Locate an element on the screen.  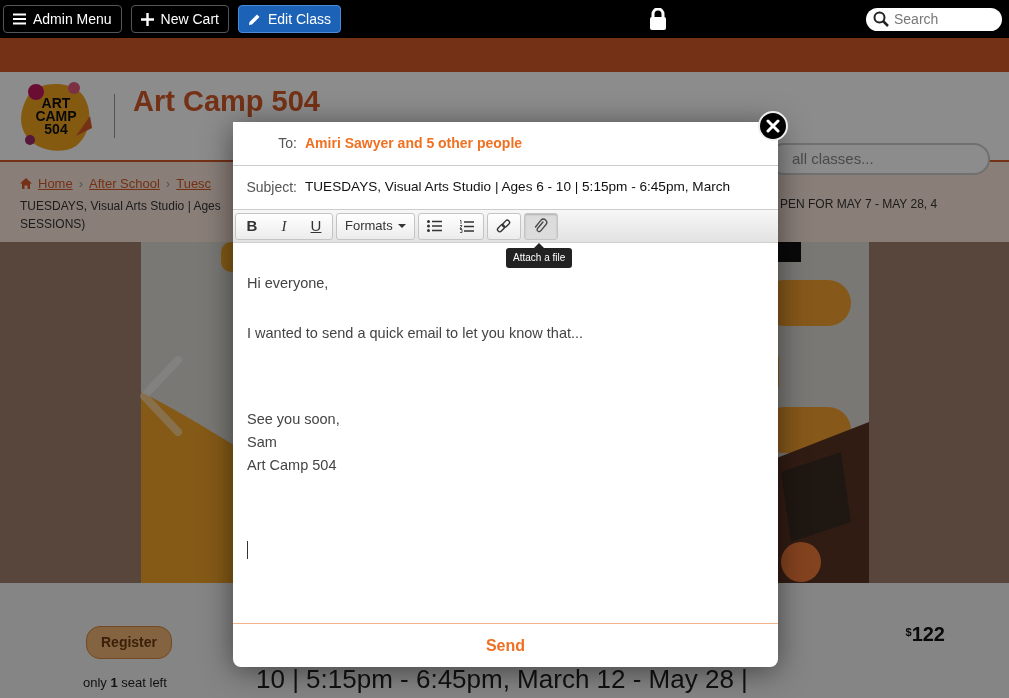
paperclip-icon is located at coordinates (540, 226).